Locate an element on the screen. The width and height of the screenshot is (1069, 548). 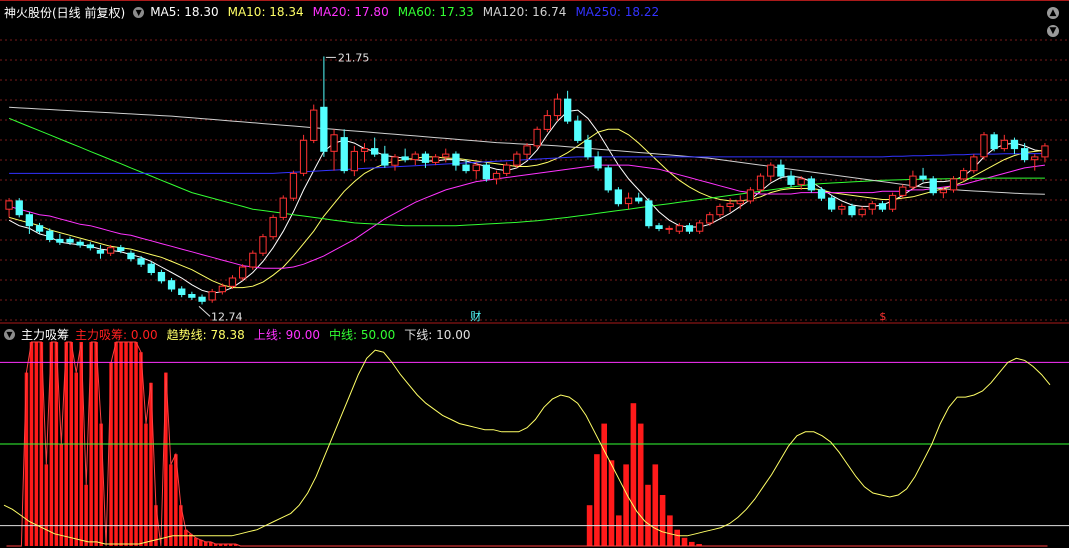
scroll-up-icon: ▲ is located at coordinates (1053, 13).